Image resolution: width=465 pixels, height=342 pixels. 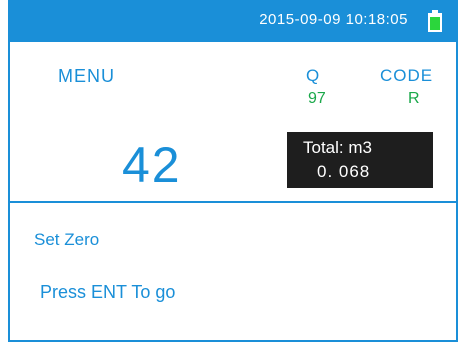 I want to click on press-ent-prompt: Press ENT To go, so click(x=108, y=292).